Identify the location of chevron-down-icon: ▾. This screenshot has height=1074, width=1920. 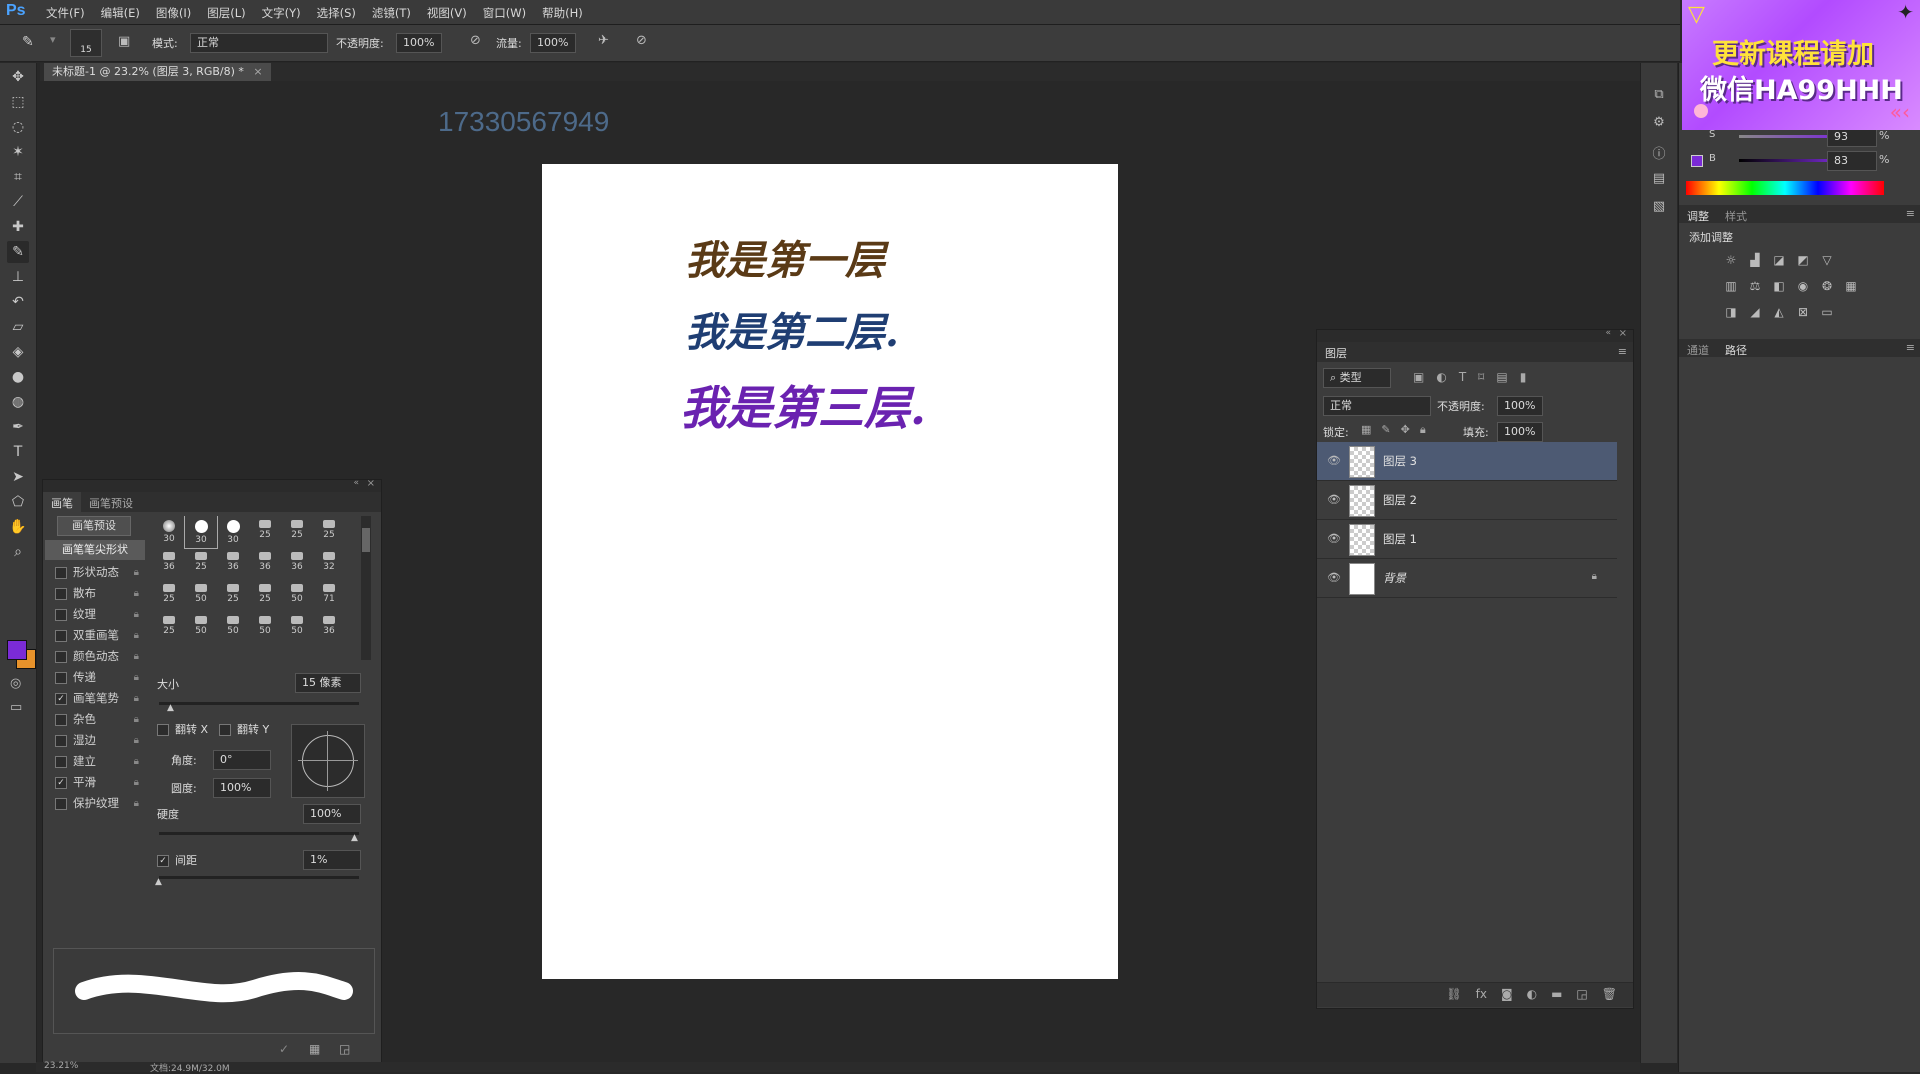
(53, 39).